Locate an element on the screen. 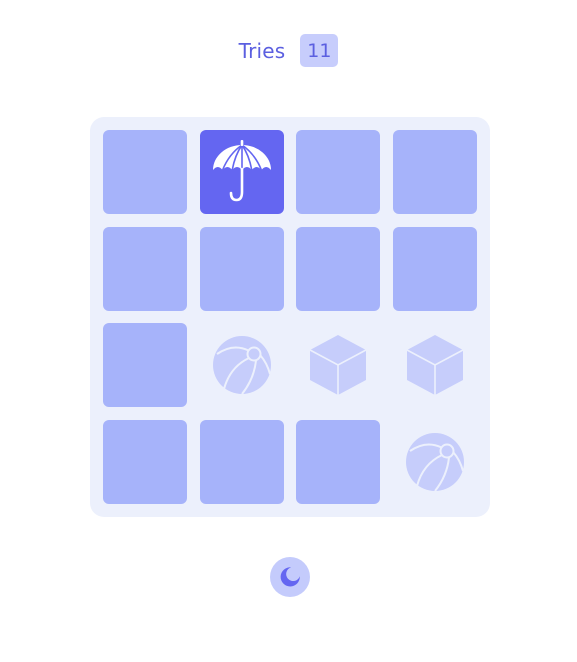 This screenshot has height=662, width=577. theme-toggle-button is located at coordinates (290, 577).